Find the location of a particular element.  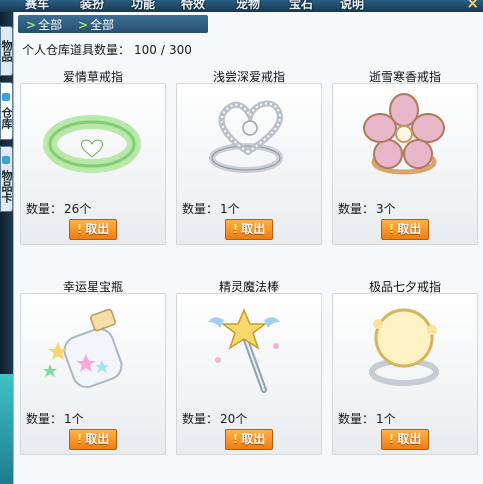

item-card: 逝雪寒香戒指 数量： 3个 ! 取出 is located at coordinates (405, 164).